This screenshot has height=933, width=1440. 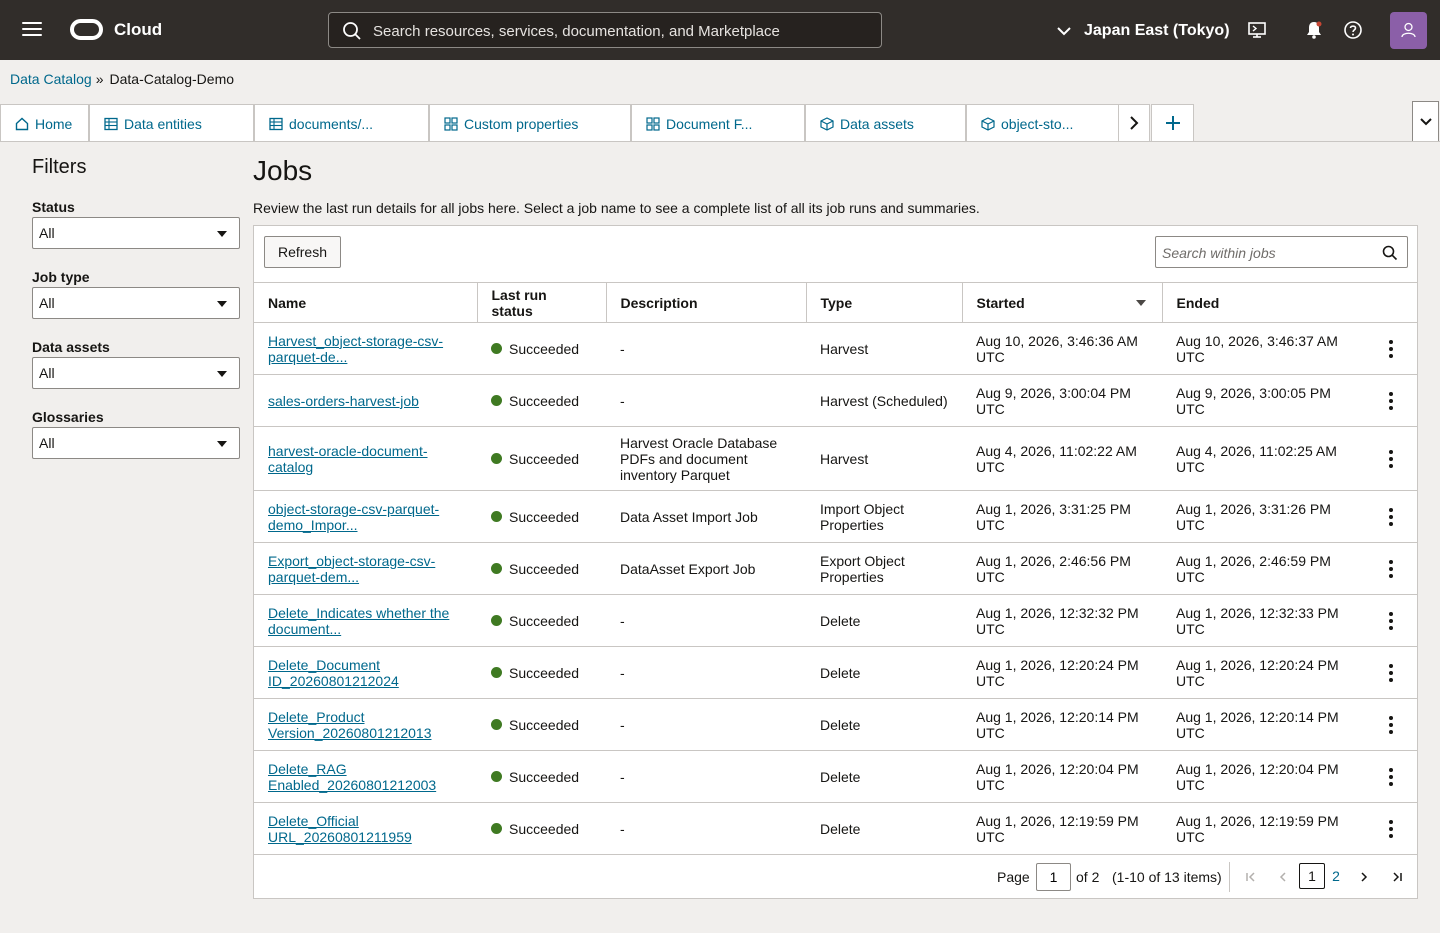 I want to click on job-name-link: Delete_Product Version_20260801212013, so click(x=365, y=725).